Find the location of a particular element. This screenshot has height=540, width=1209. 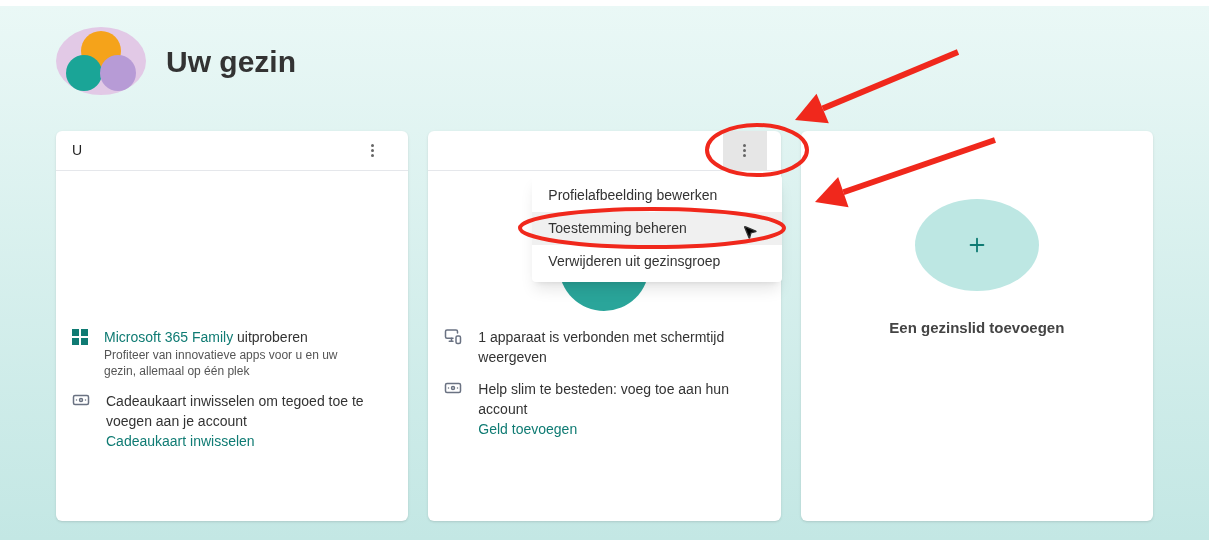

item-text: Help slim te besteden: voeg toe aan hun account is located at coordinates (604, 399).